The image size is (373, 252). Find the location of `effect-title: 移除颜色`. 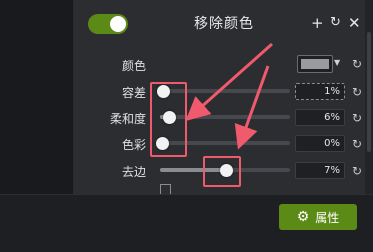

effect-title: 移除颜色 is located at coordinates (224, 24).